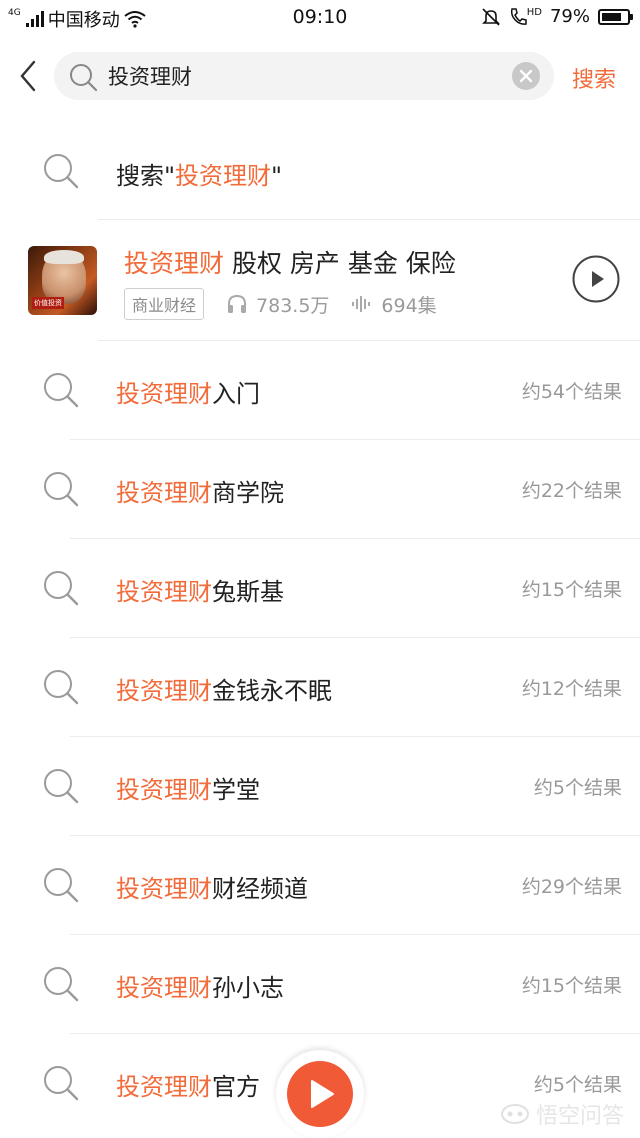  Describe the element at coordinates (174, 263) in the screenshot. I see `album-title-highlight: 投资理财` at that location.